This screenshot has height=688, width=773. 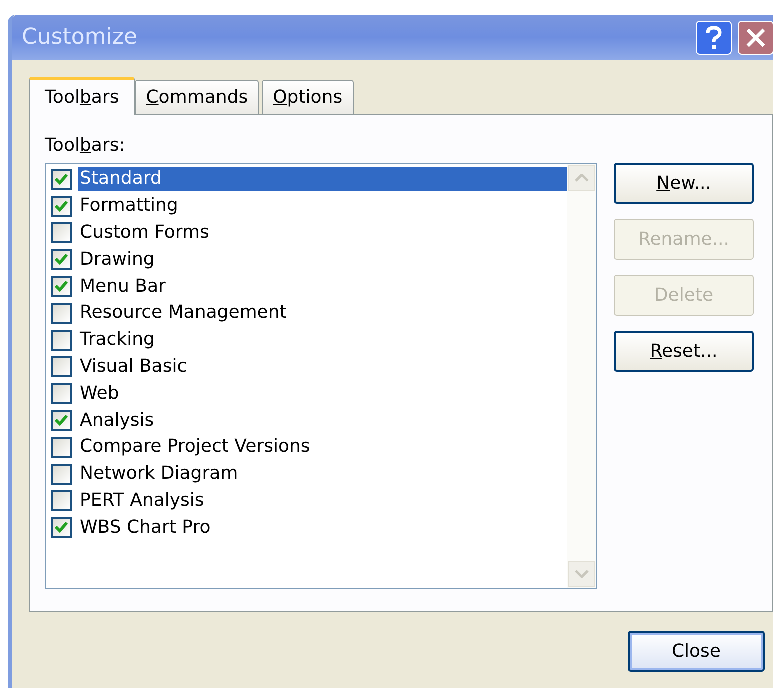 What do you see at coordinates (85, 146) in the screenshot?
I see `toolbars-label: Toolbars:` at bounding box center [85, 146].